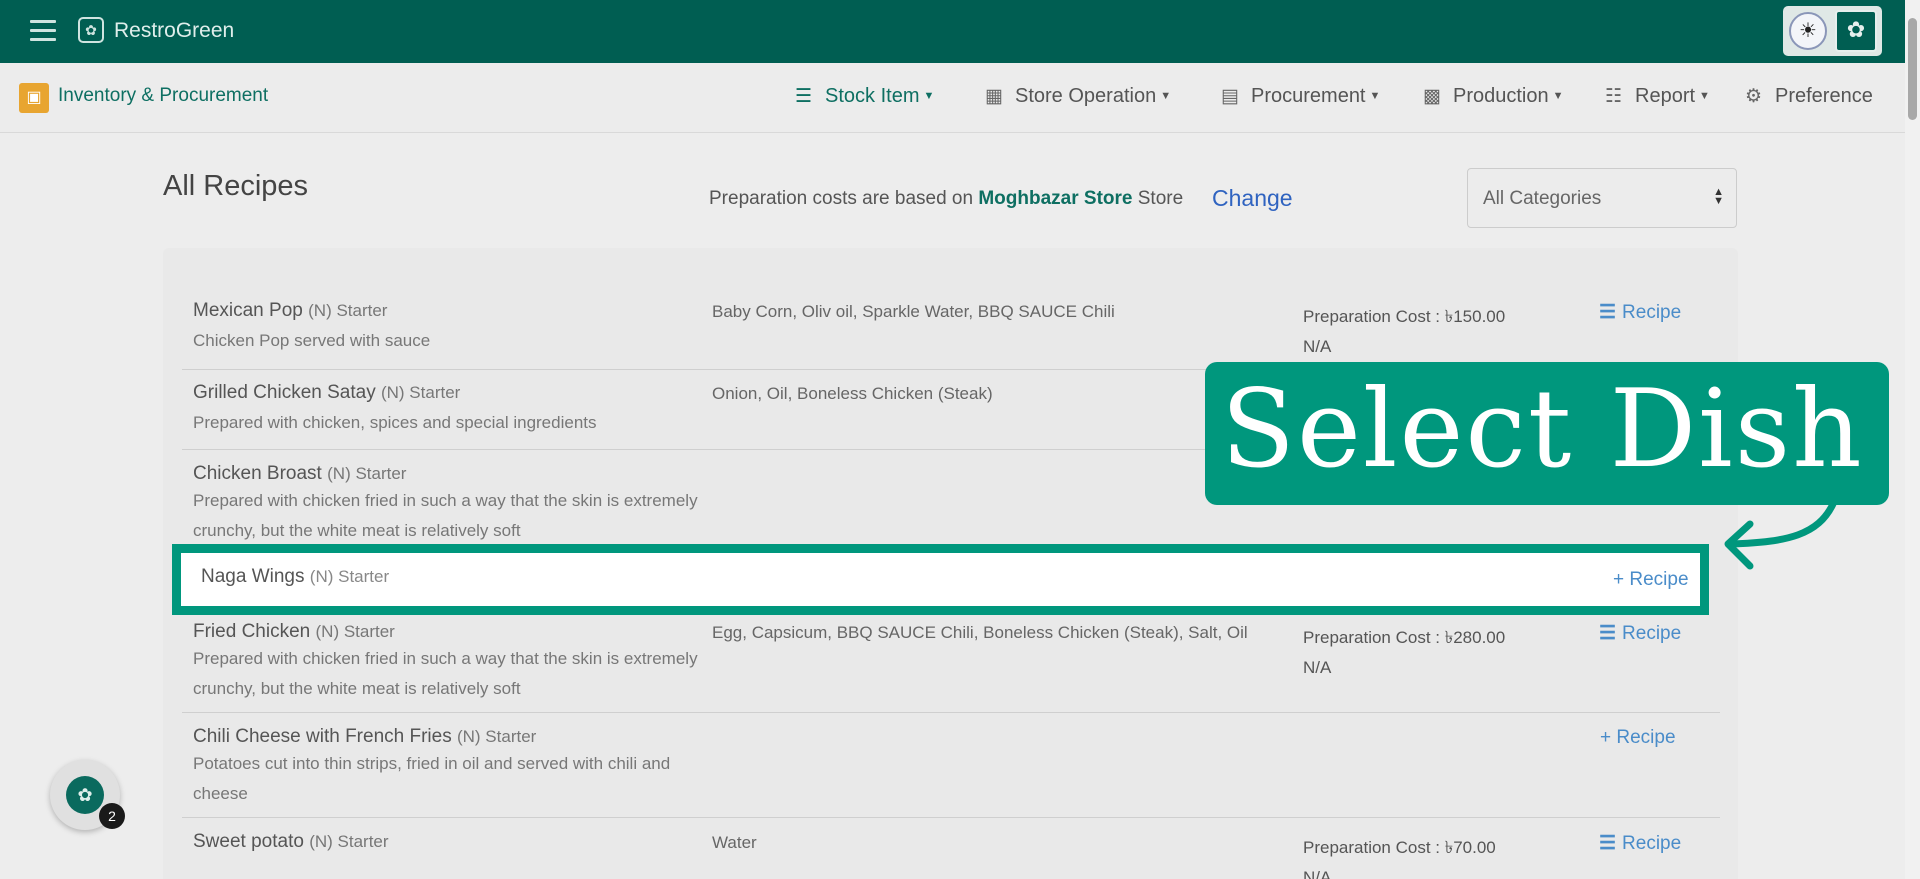 The height and width of the screenshot is (879, 1920). What do you see at coordinates (43, 31) in the screenshot?
I see `hamburger-icon` at bounding box center [43, 31].